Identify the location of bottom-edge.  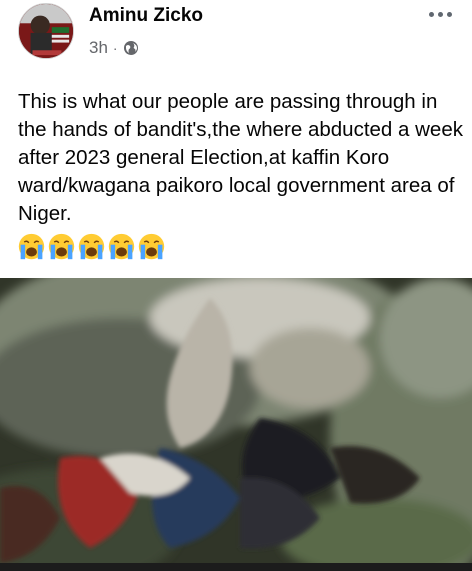
(236, 567).